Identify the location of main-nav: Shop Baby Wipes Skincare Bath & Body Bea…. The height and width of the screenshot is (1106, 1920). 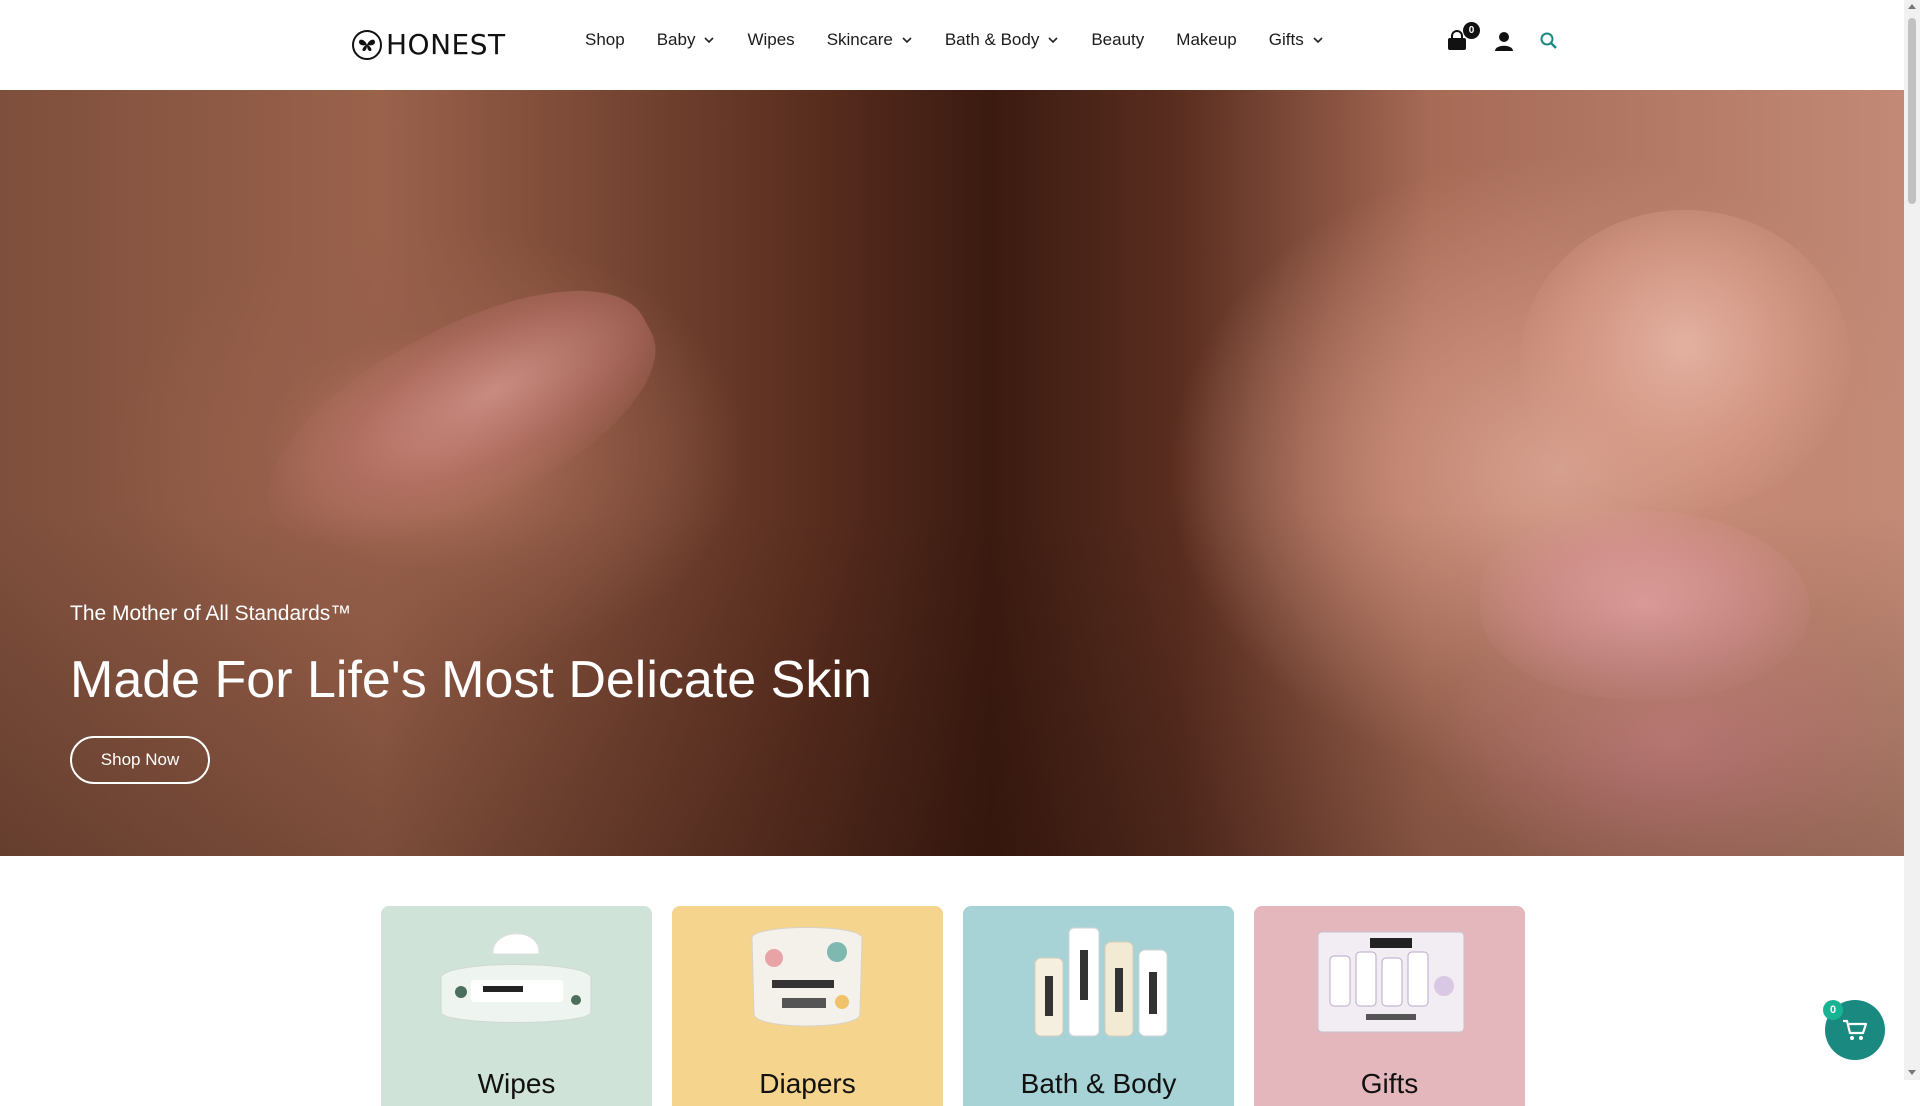
(954, 40).